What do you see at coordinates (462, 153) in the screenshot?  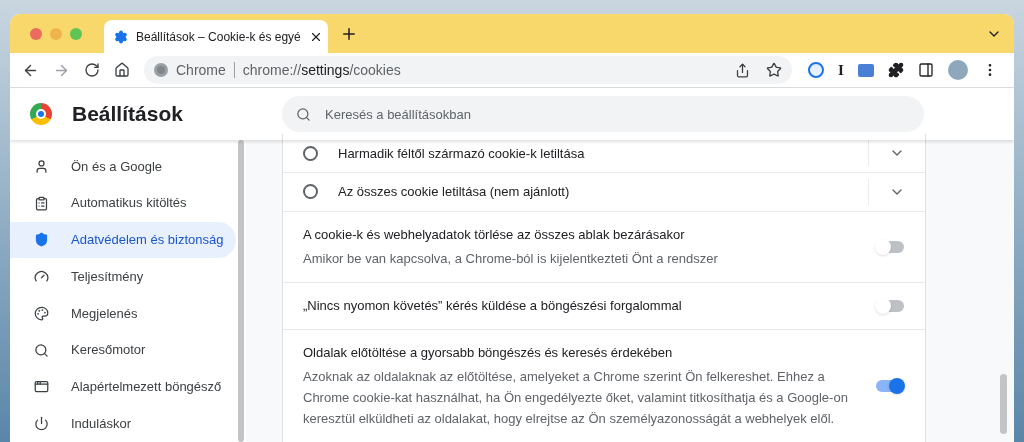 I see `radio-label: Harmadik féltől származó cookie-k letiltása` at bounding box center [462, 153].